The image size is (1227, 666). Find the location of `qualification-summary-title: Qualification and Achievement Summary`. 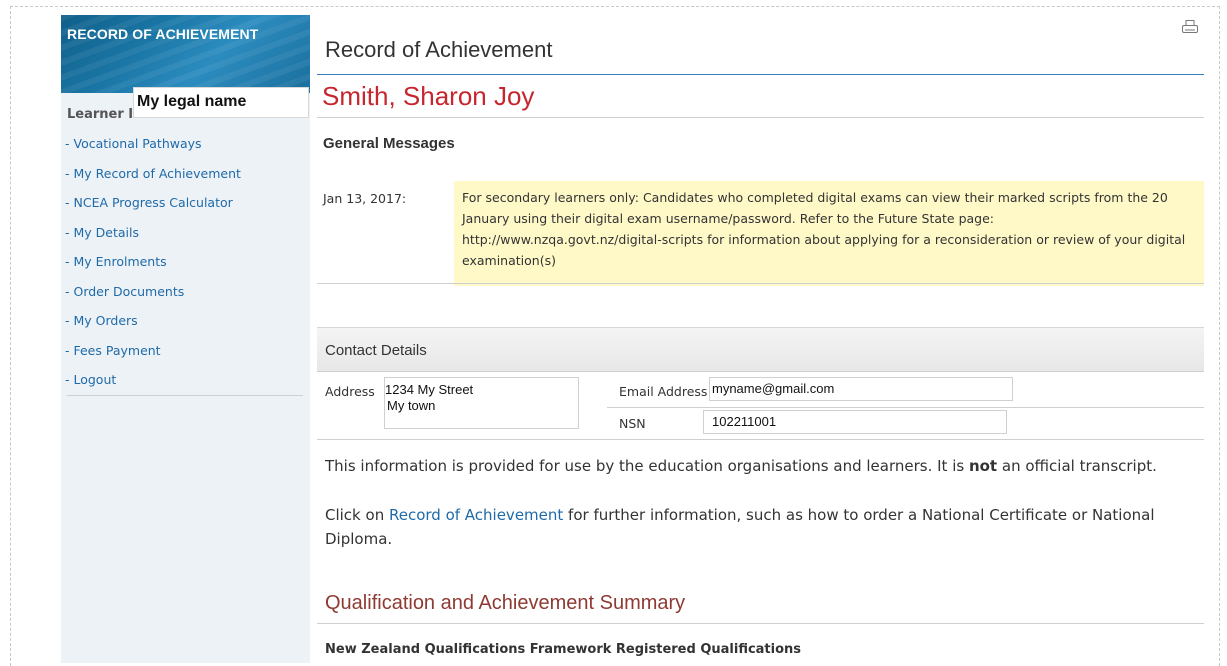

qualification-summary-title: Qualification and Achievement Summary is located at coordinates (505, 603).